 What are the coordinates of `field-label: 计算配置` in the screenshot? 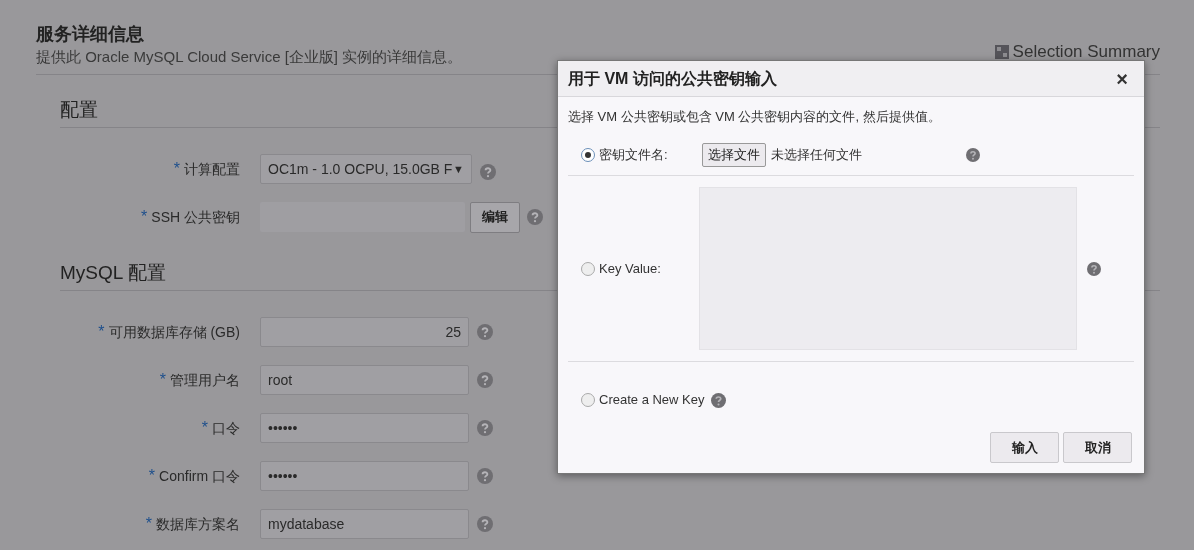 It's located at (212, 169).